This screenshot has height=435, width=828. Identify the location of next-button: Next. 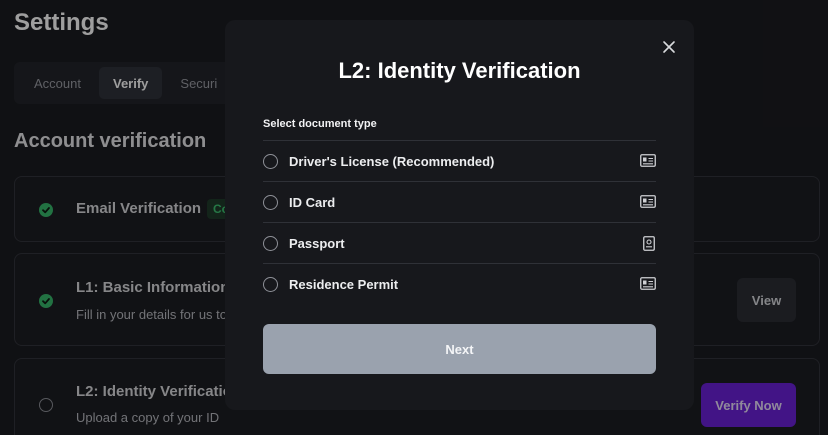
(459, 349).